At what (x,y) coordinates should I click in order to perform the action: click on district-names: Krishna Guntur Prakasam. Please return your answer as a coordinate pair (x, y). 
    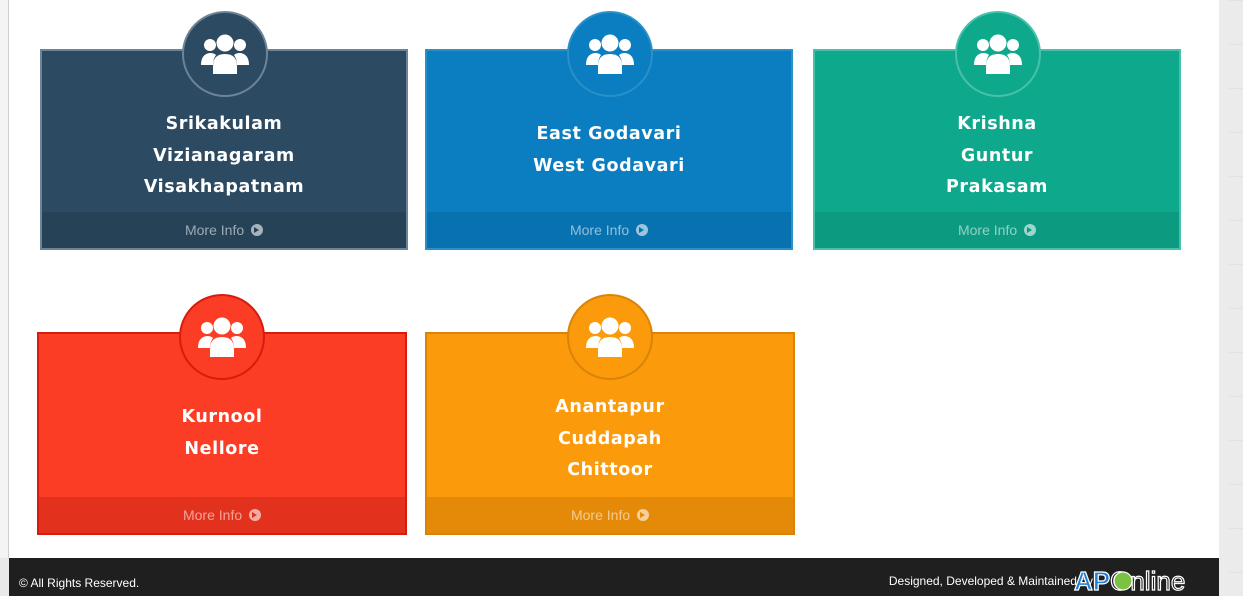
    Looking at the image, I should click on (997, 156).